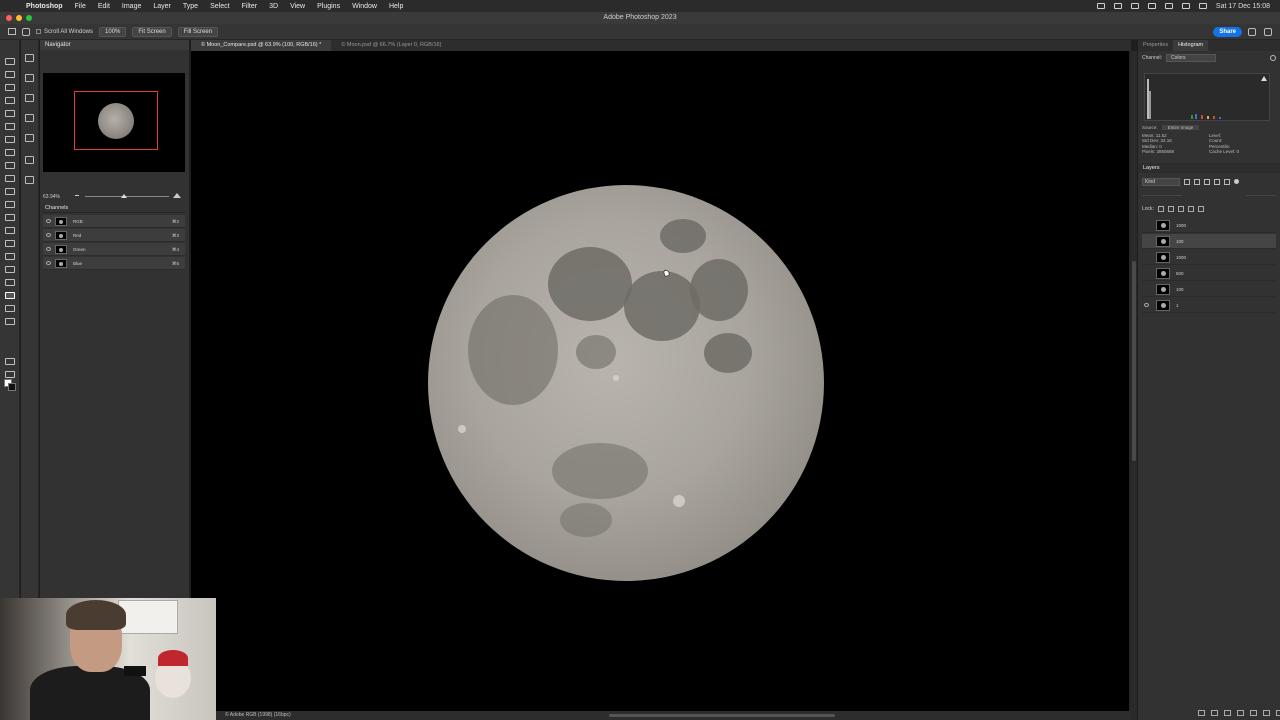 The height and width of the screenshot is (720, 1280). What do you see at coordinates (29, 58) in the screenshot?
I see `info-icon` at bounding box center [29, 58].